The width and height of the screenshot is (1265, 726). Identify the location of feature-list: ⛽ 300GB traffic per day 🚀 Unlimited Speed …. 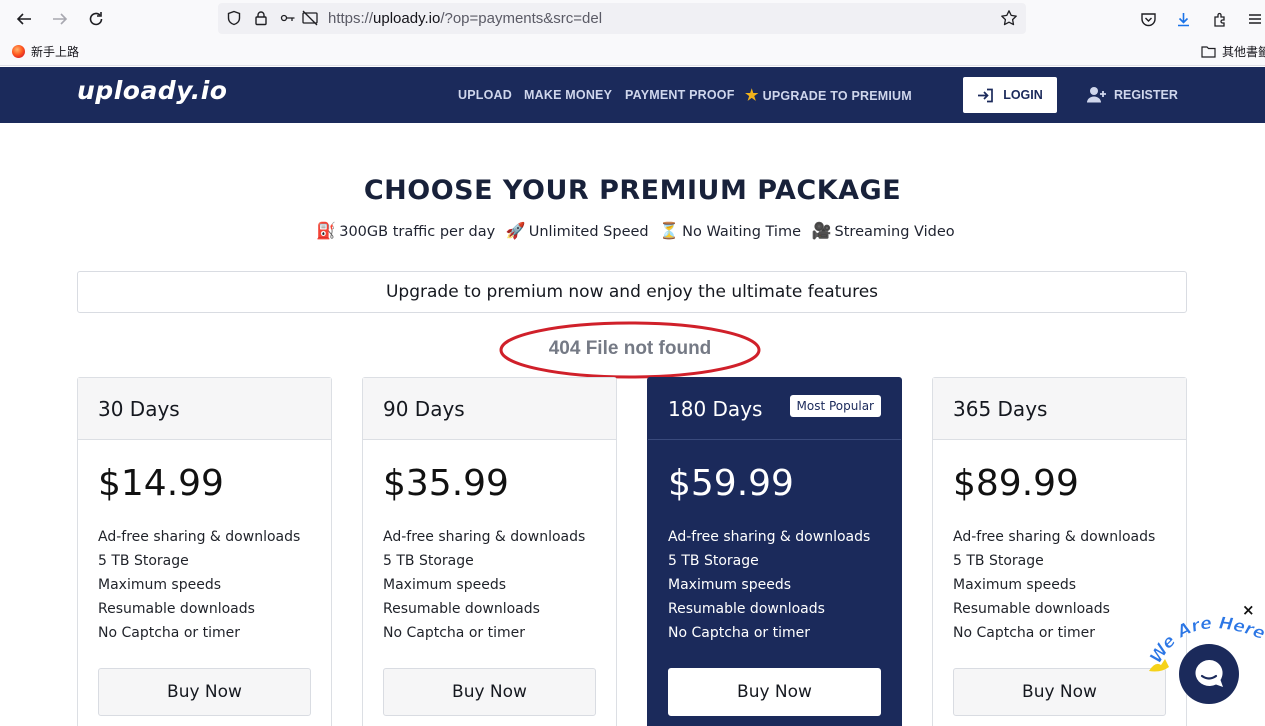
(632, 230).